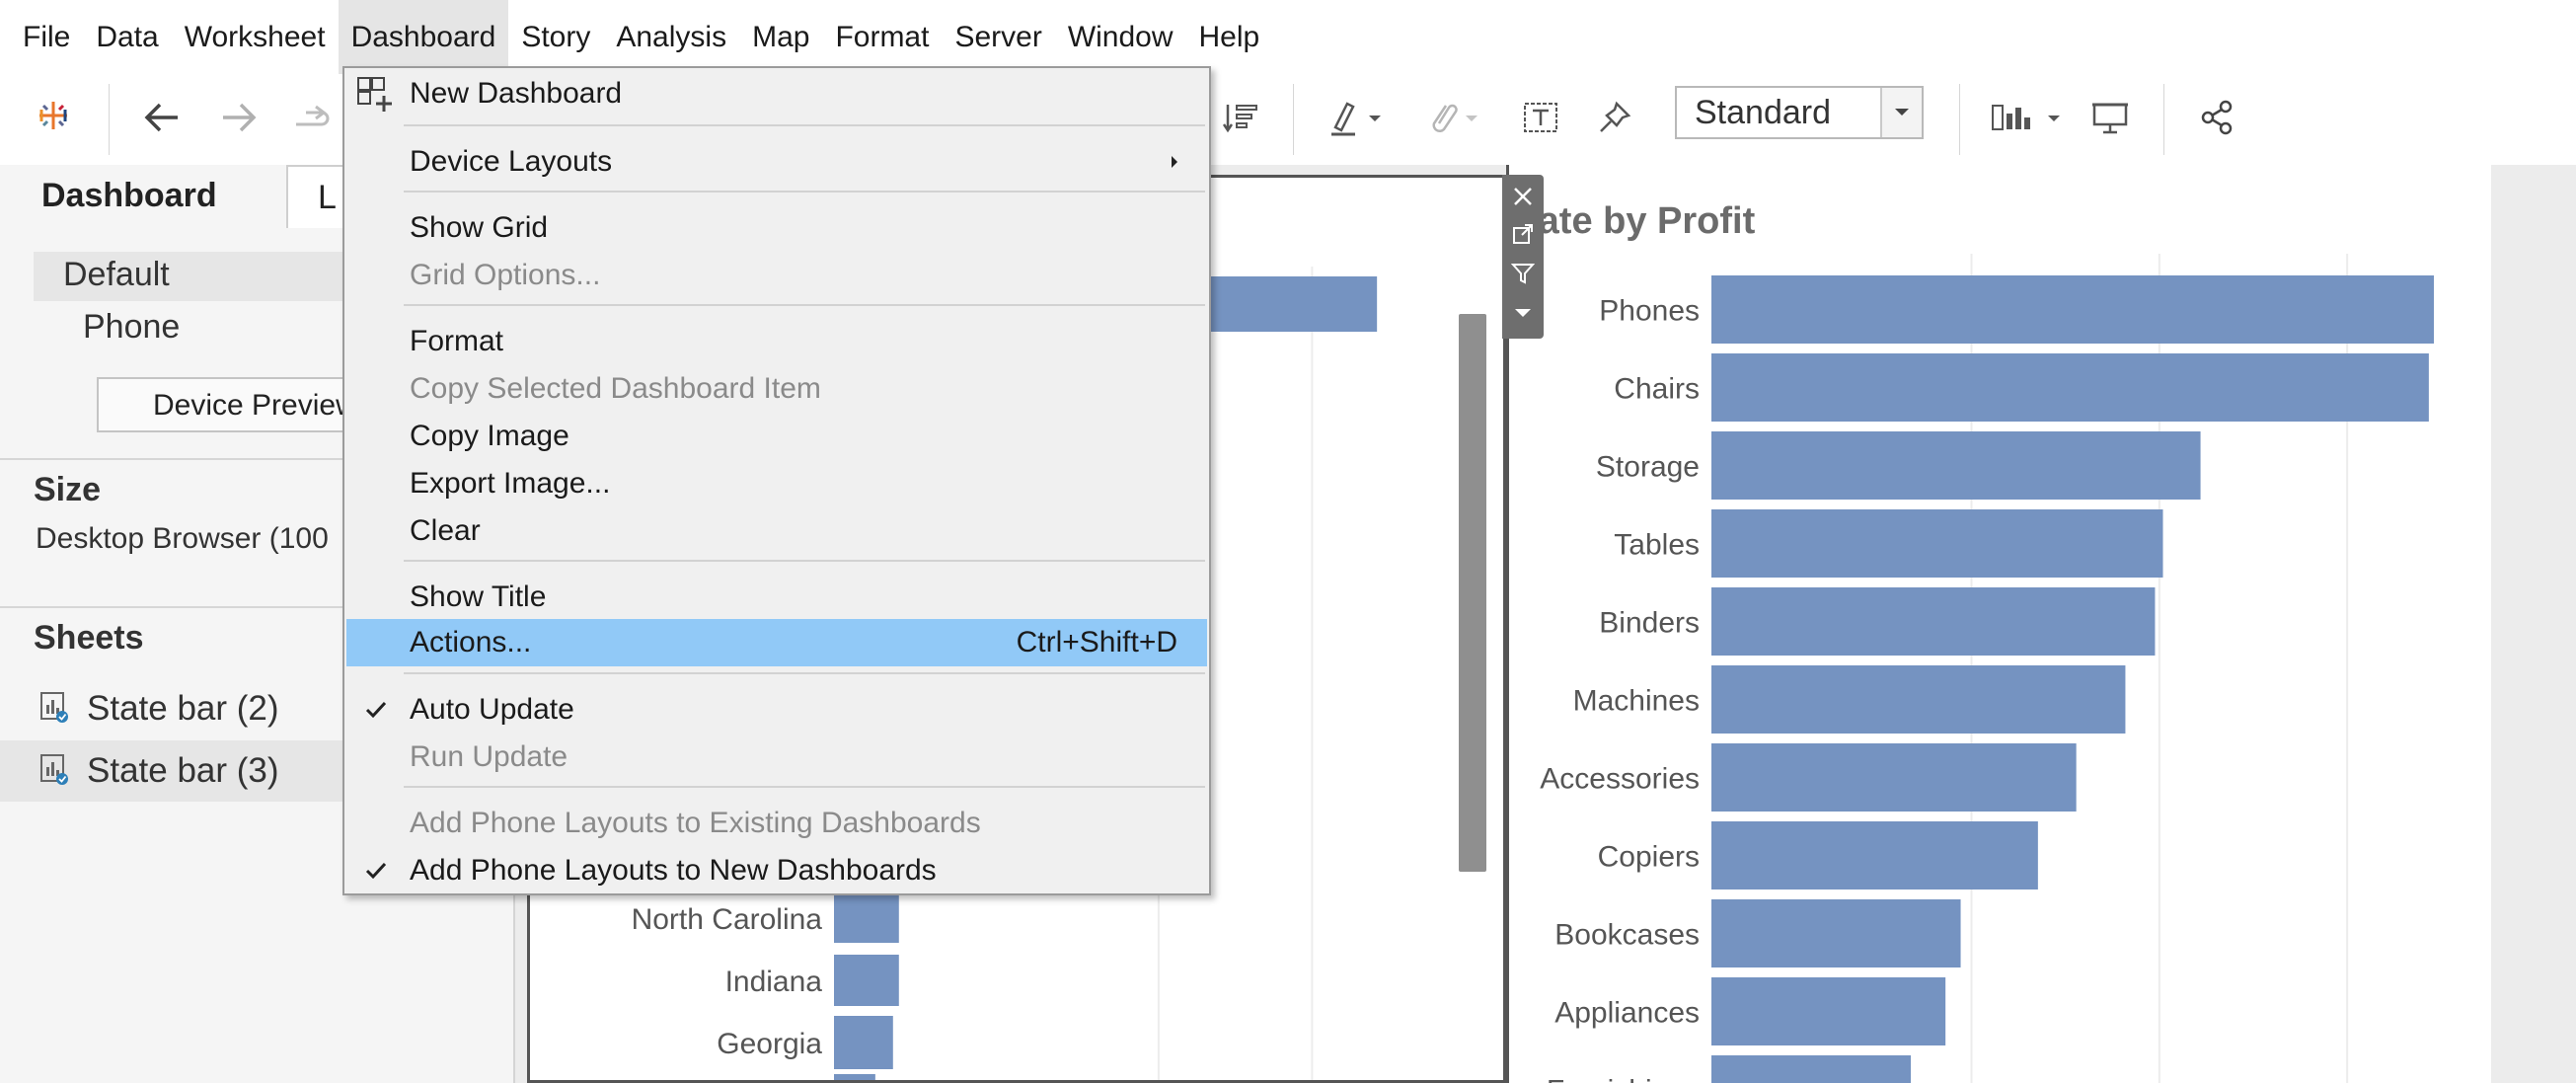 This screenshot has width=2576, height=1083. I want to click on menu-item-label: Auto Update, so click(492, 710).